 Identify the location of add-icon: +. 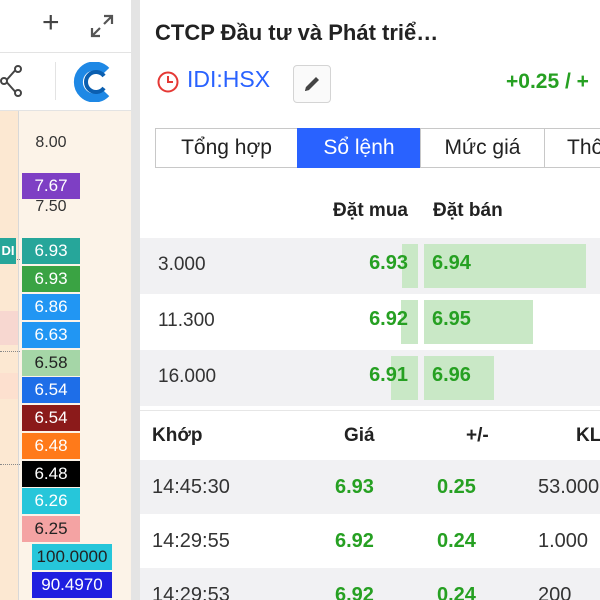
(51, 23).